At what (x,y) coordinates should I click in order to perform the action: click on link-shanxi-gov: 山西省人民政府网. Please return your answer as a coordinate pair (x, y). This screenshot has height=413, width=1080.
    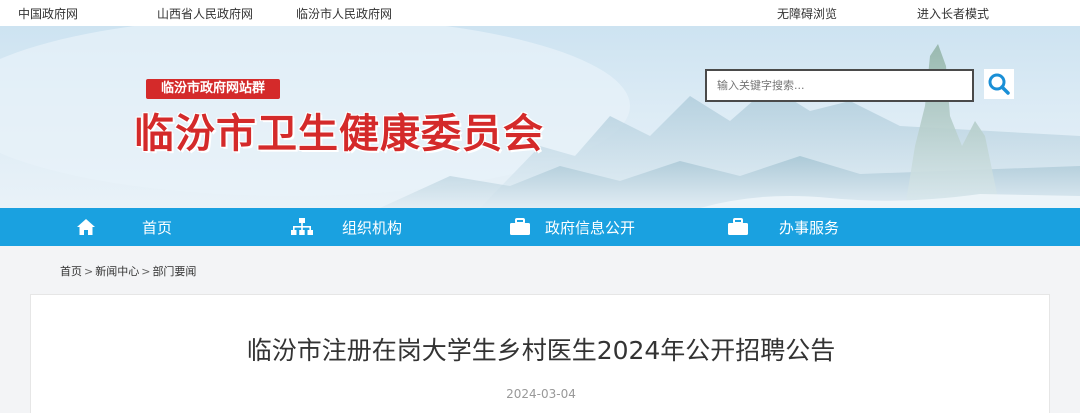
    Looking at the image, I should click on (205, 13).